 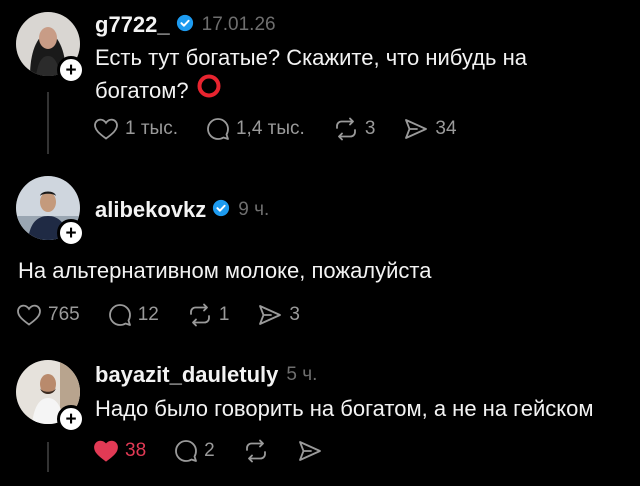 What do you see at coordinates (430, 129) in the screenshot?
I see `share-button: 34` at bounding box center [430, 129].